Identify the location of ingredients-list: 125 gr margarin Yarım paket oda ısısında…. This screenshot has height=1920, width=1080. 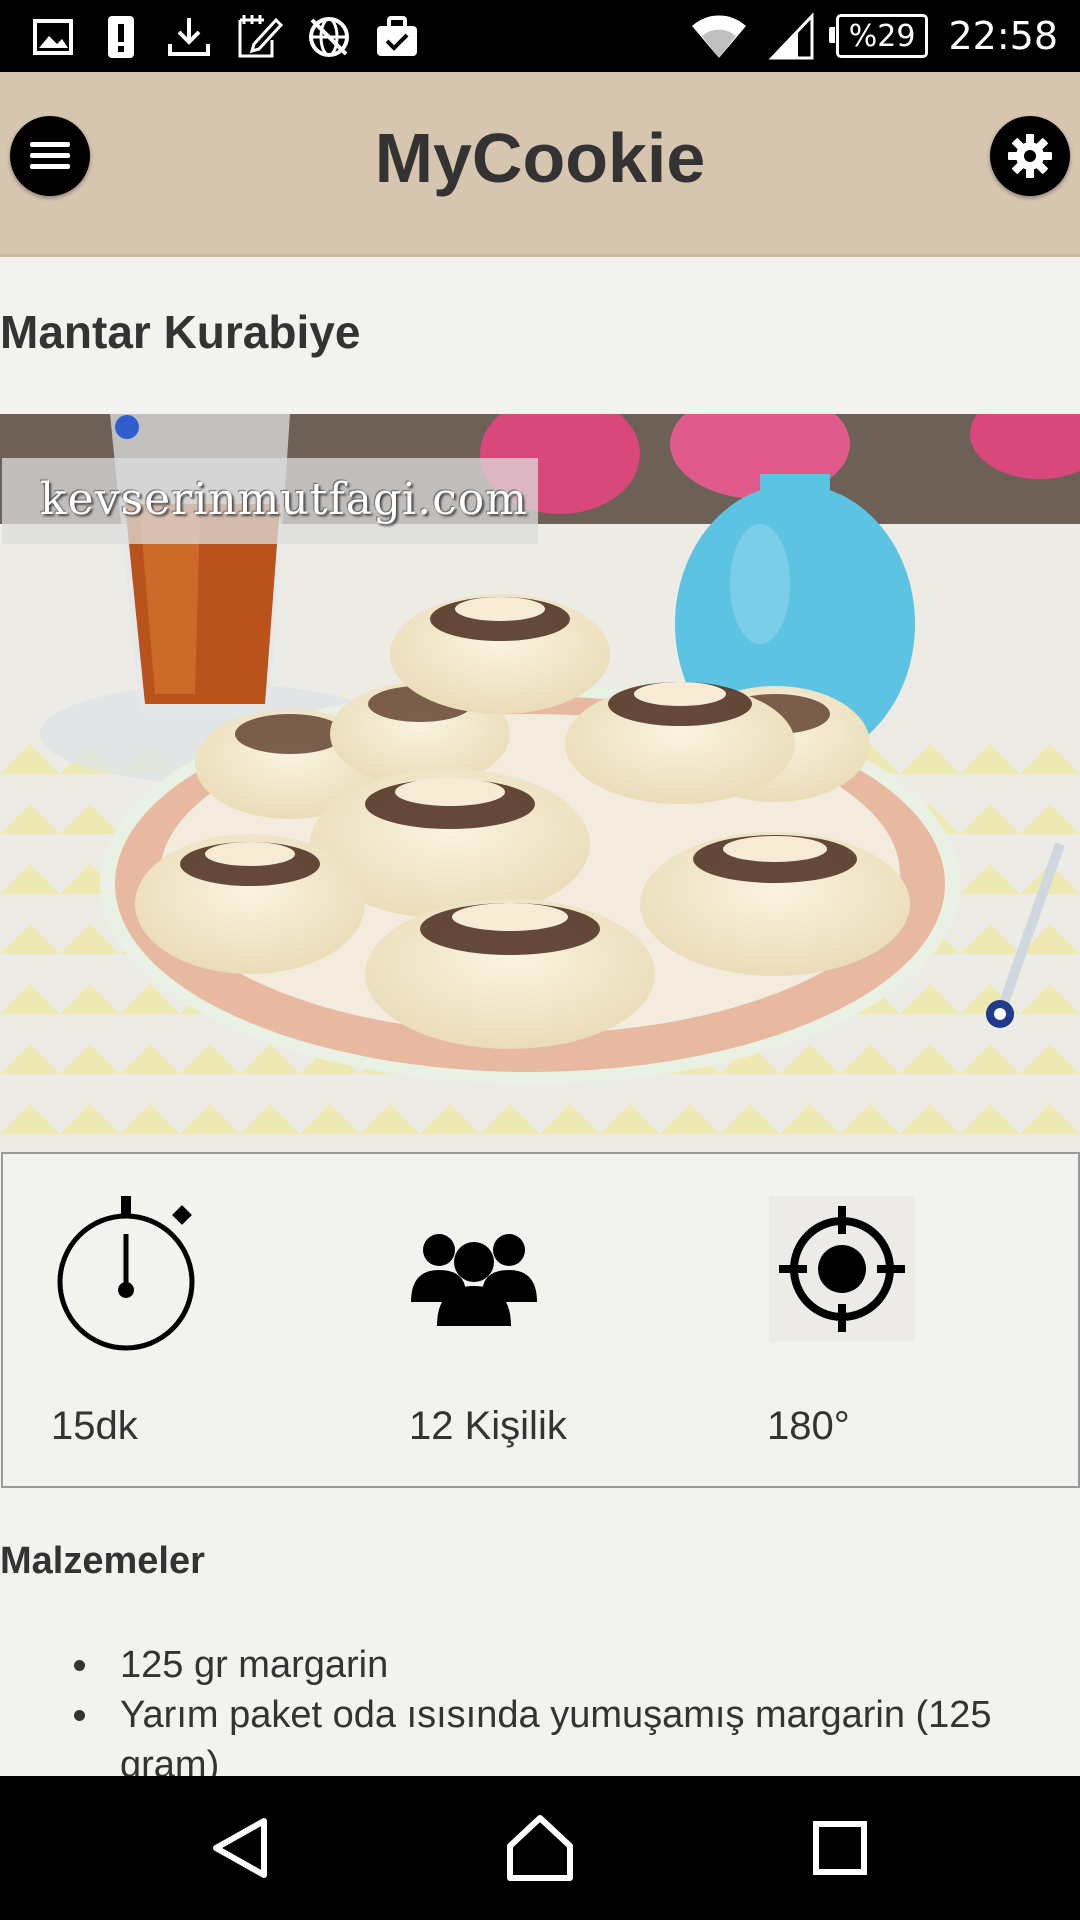
(540, 1708).